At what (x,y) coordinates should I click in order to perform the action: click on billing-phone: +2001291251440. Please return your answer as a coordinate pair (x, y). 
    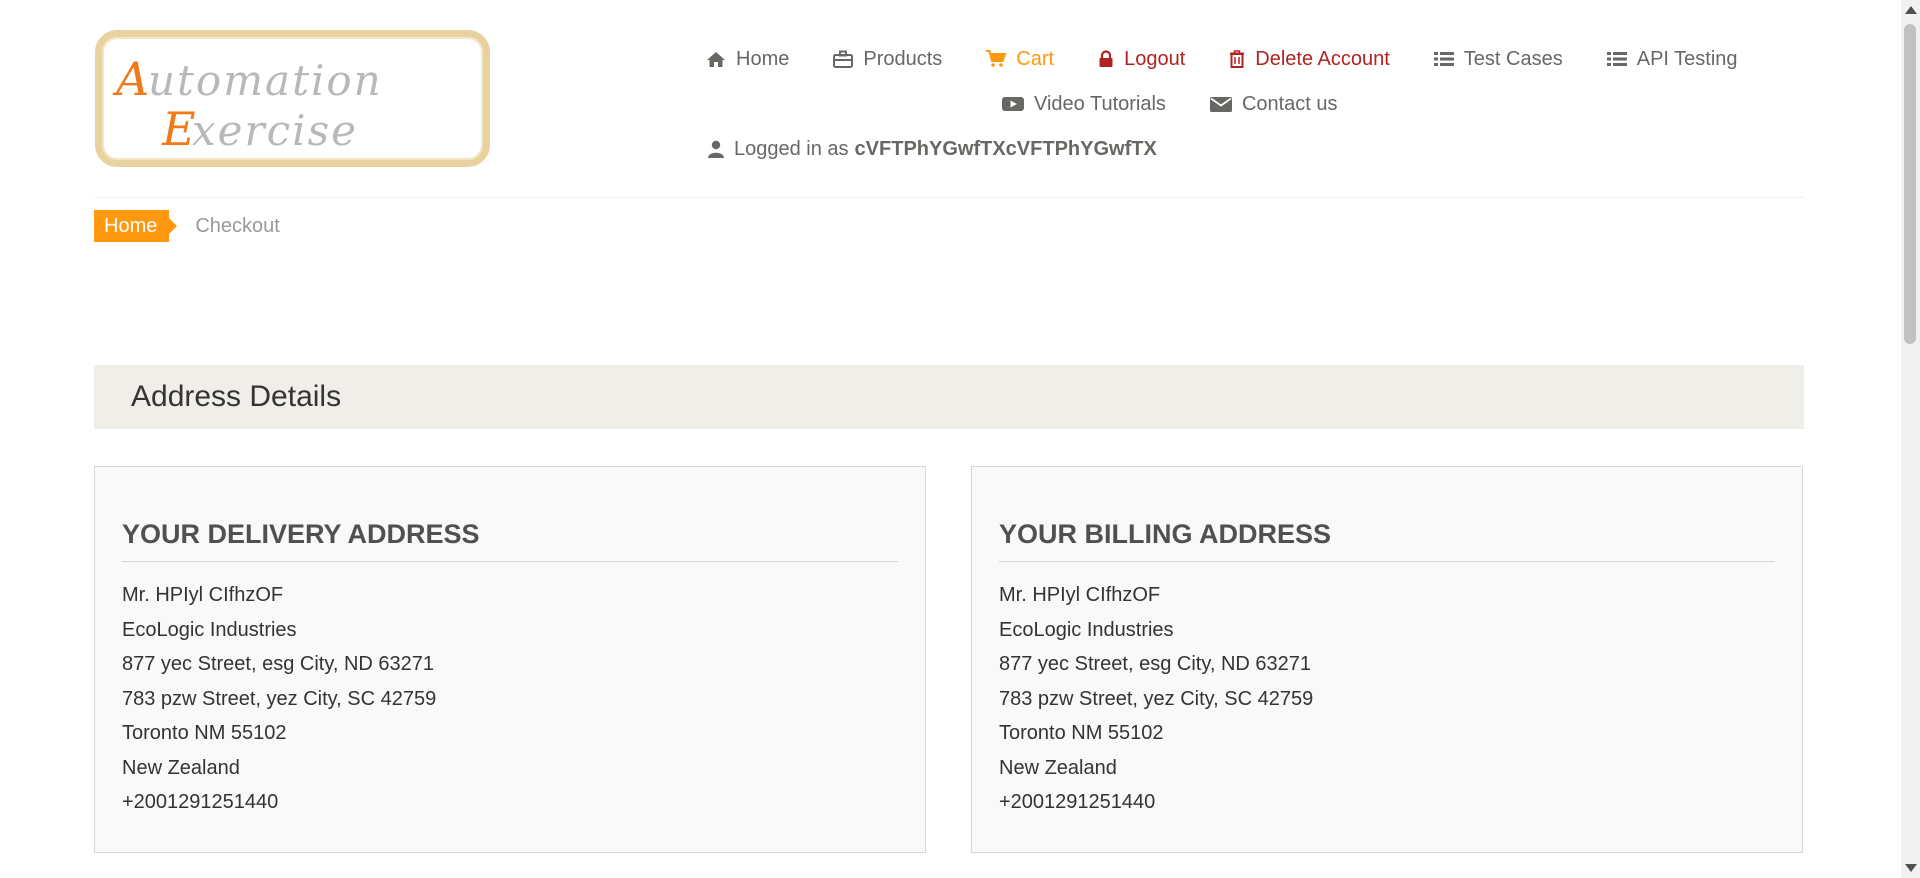
    Looking at the image, I should click on (1077, 802).